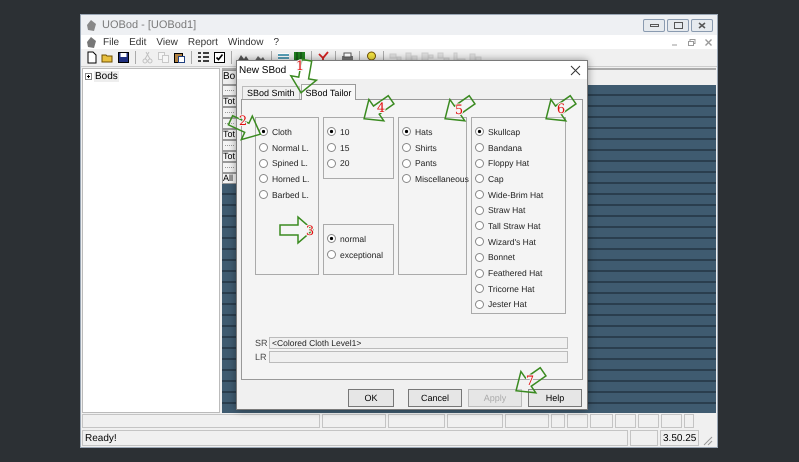 This screenshot has width=799, height=462. Describe the element at coordinates (519, 210) in the screenshot. I see `radio-button: Straw Hat` at that location.